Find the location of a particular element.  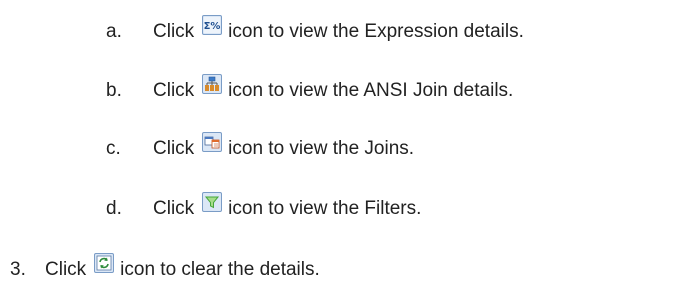

list-marker: b. is located at coordinates (114, 90).